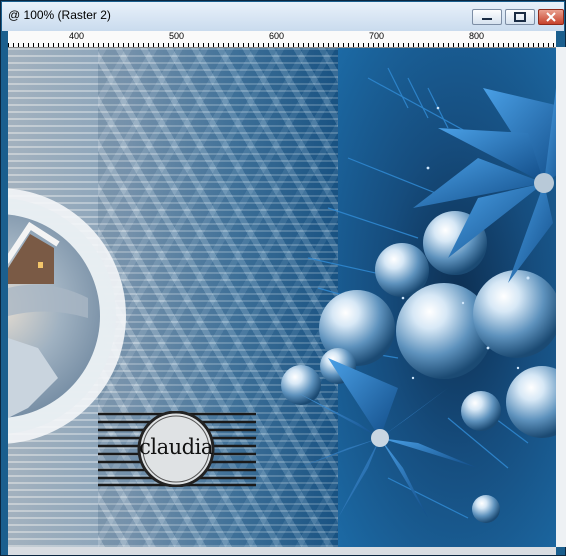 This screenshot has width=566, height=556. I want to click on minimize-button, so click(487, 17).